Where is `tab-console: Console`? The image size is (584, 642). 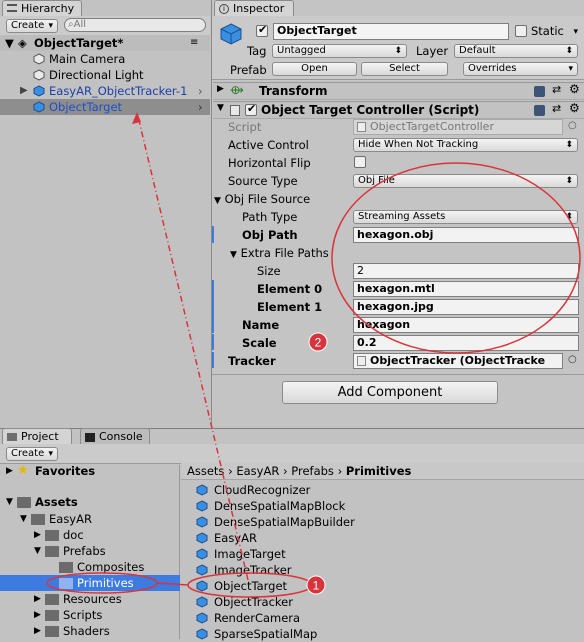
tab-console: Console is located at coordinates (115, 436).